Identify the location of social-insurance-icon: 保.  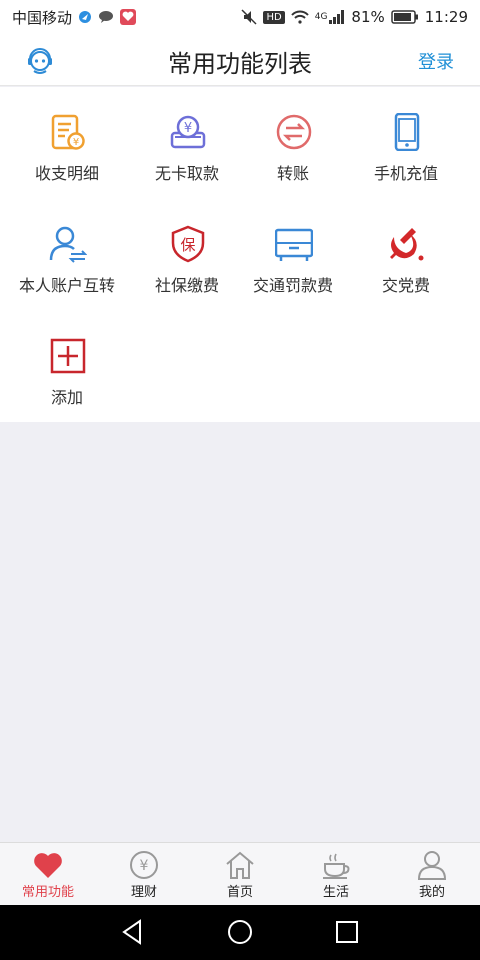
(188, 244).